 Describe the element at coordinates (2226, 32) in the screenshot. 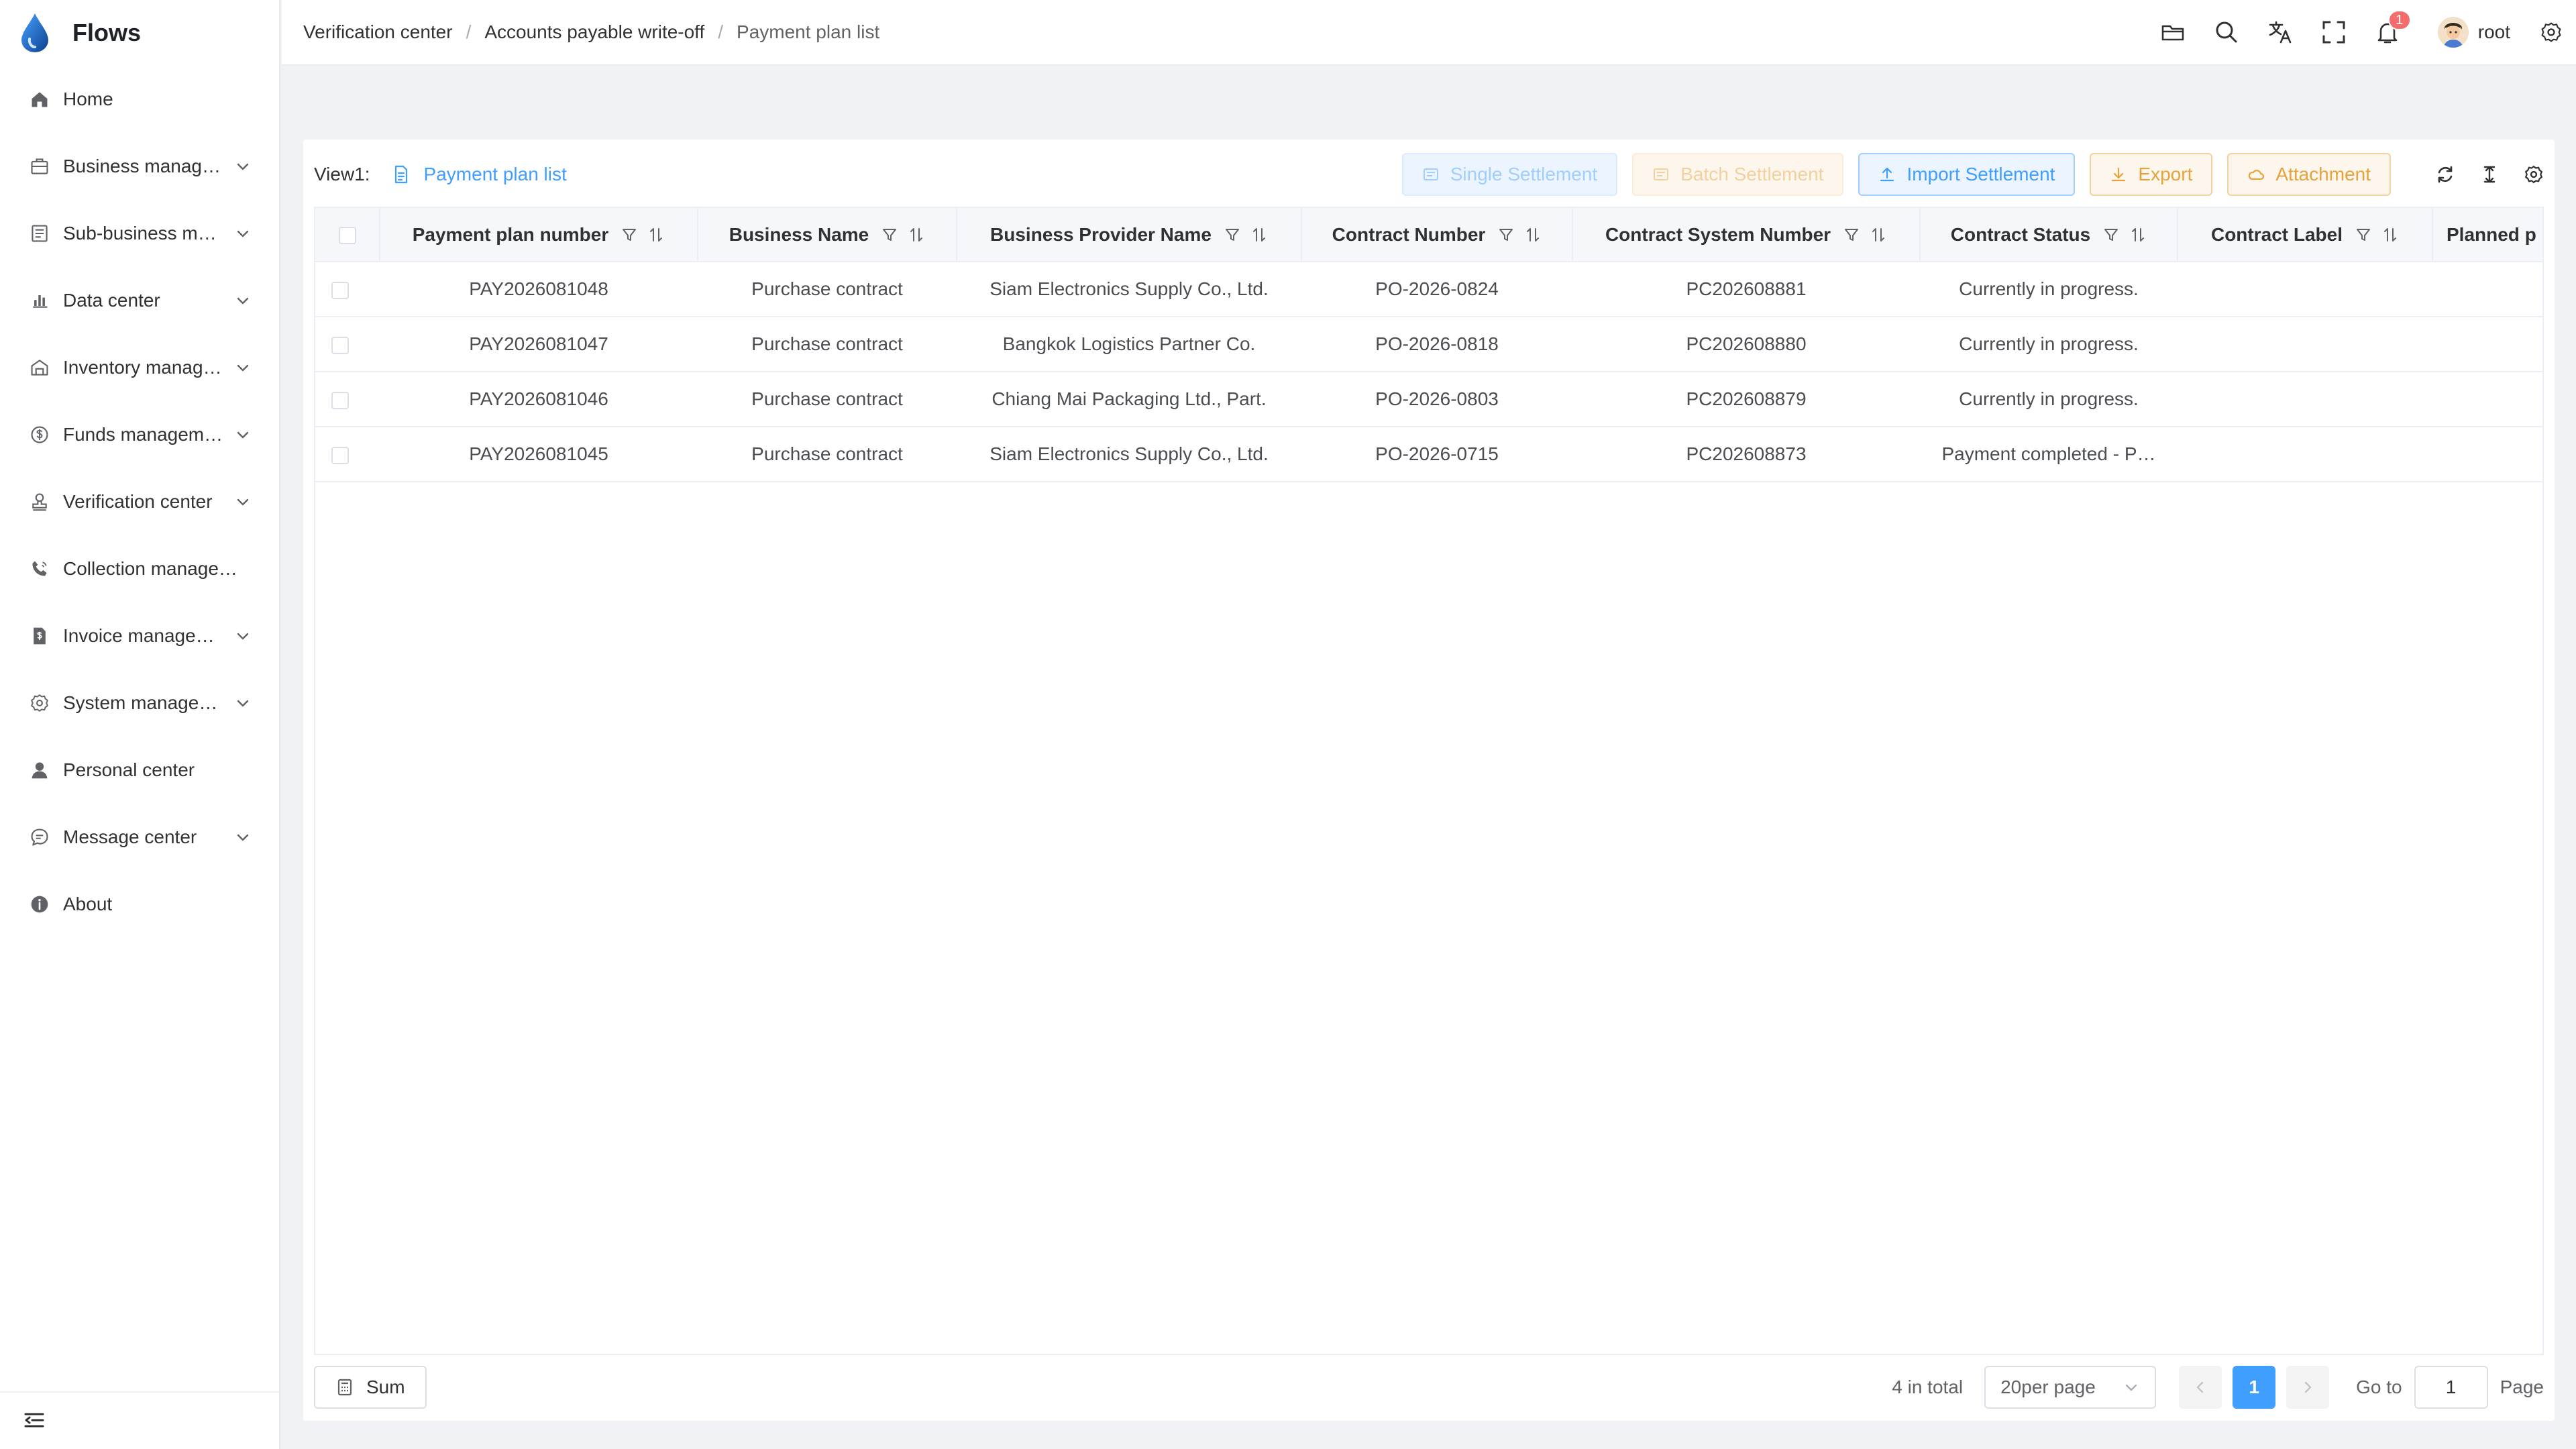

I see `search-icon` at that location.